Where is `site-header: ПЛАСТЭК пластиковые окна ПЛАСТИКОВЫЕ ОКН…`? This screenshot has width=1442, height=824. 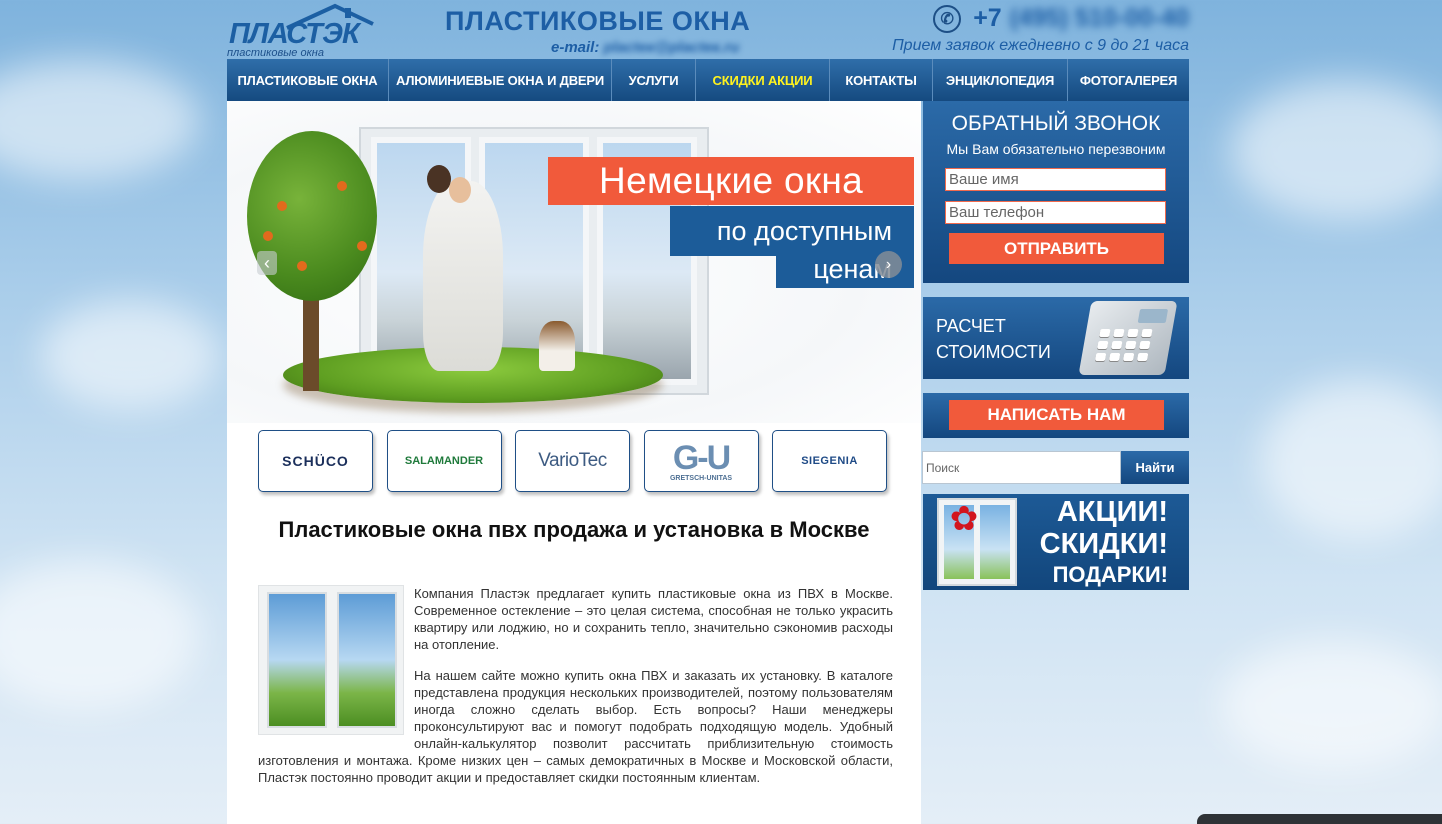
site-header: ПЛАСТЭК пластиковые окна ПЛАСТИКОВЫЕ ОКН… is located at coordinates (708, 29).